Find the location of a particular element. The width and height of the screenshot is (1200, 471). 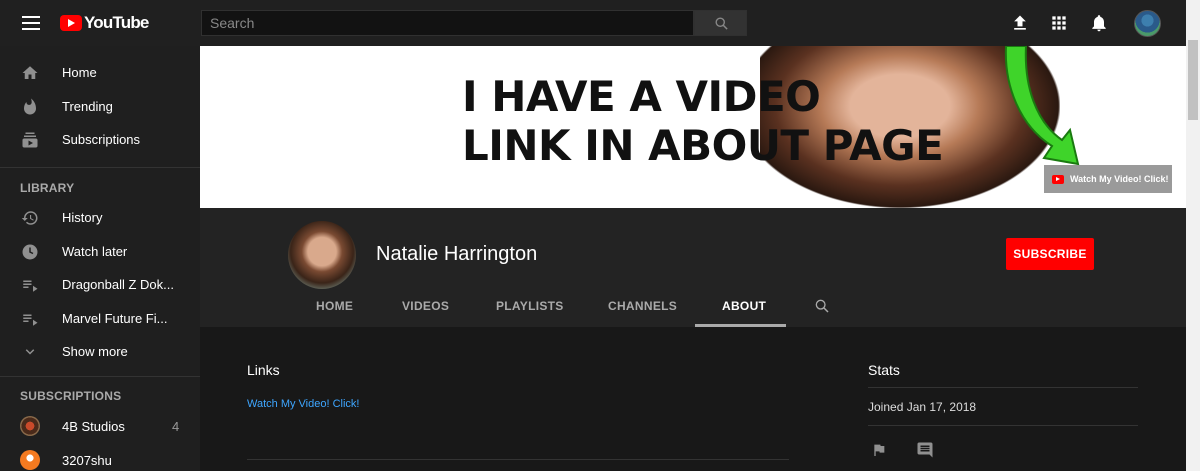

upload-icon is located at coordinates (1020, 23).